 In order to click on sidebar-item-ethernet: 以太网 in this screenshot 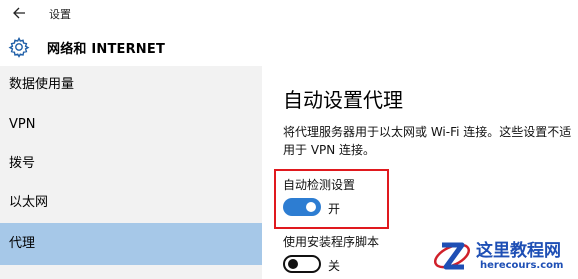, I will do `click(131, 203)`.